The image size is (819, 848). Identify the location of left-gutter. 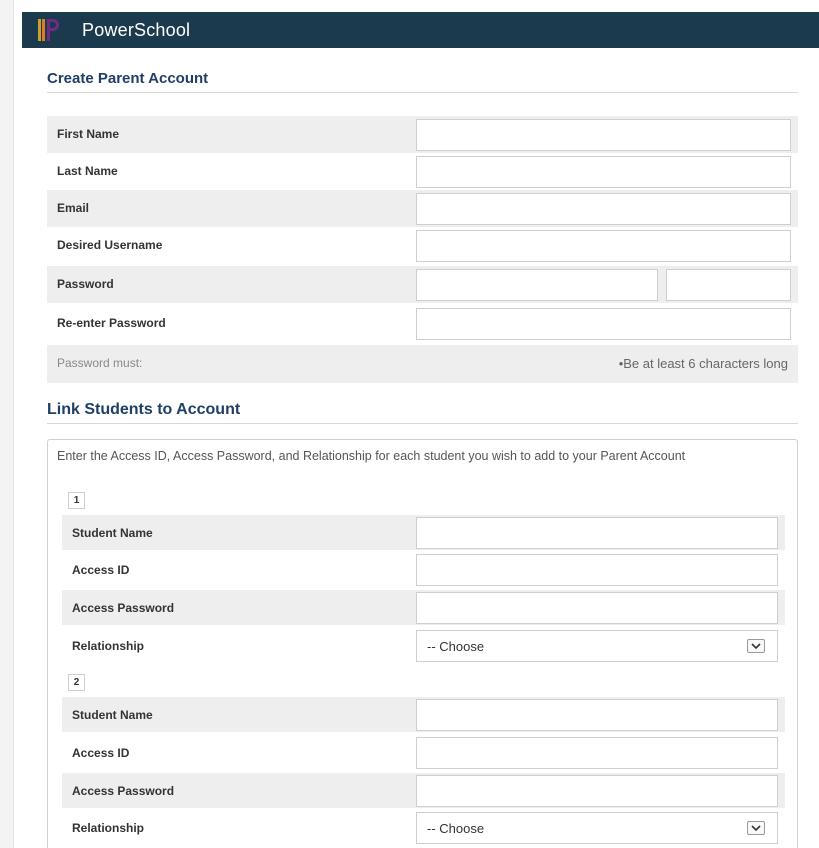
(7, 424).